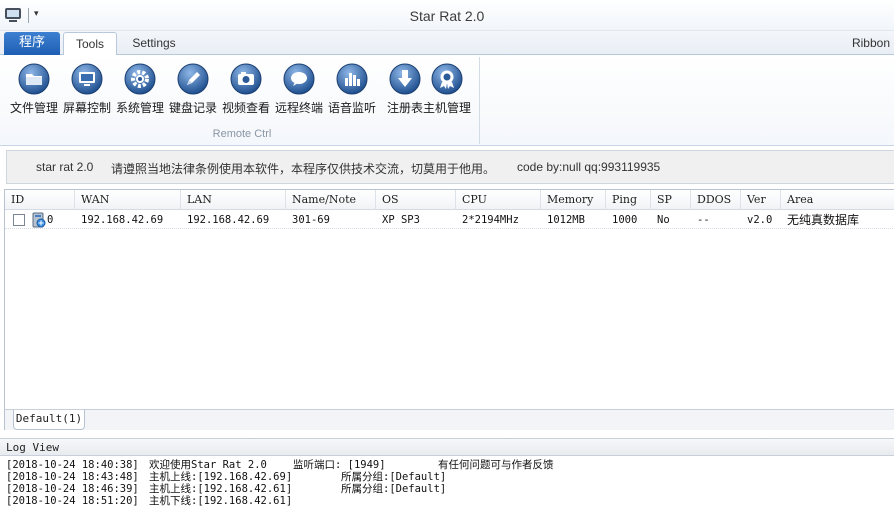  What do you see at coordinates (449, 419) in the screenshot?
I see `group-tab-strip: Default(1)` at bounding box center [449, 419].